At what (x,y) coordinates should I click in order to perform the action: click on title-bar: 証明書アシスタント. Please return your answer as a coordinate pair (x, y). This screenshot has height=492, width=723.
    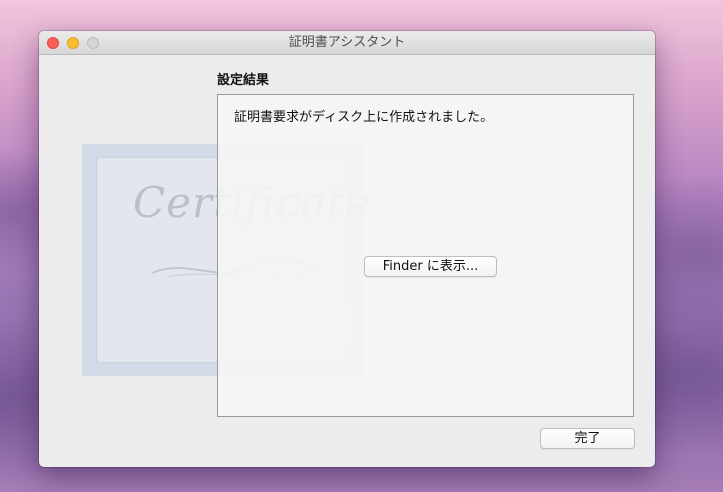
    Looking at the image, I should click on (347, 43).